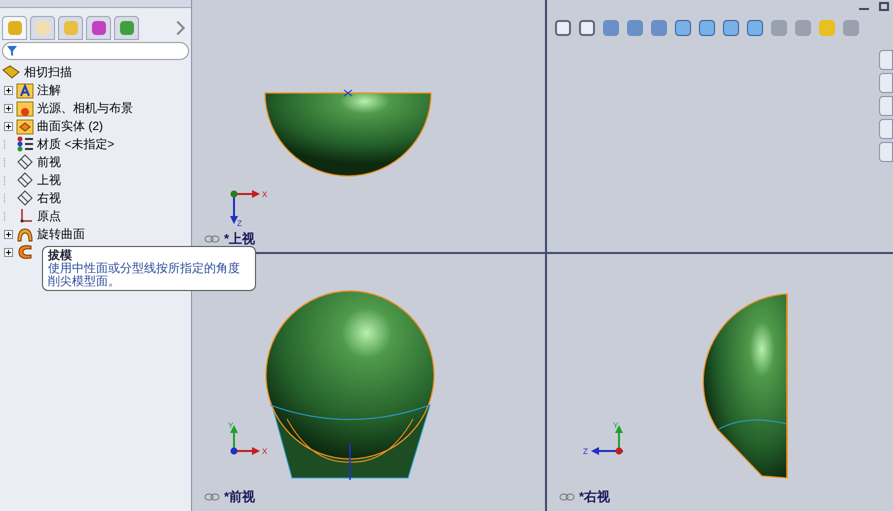  Describe the element at coordinates (240, 238) in the screenshot. I see `view-label: *上视` at that location.